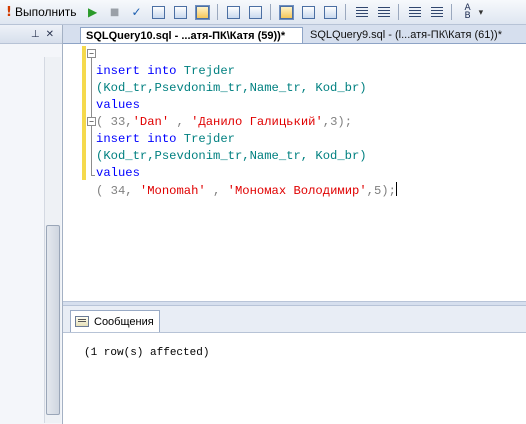 Image resolution: width=526 pixels, height=424 pixels. I want to click on messages-tab-label: Сообщения, so click(124, 321).